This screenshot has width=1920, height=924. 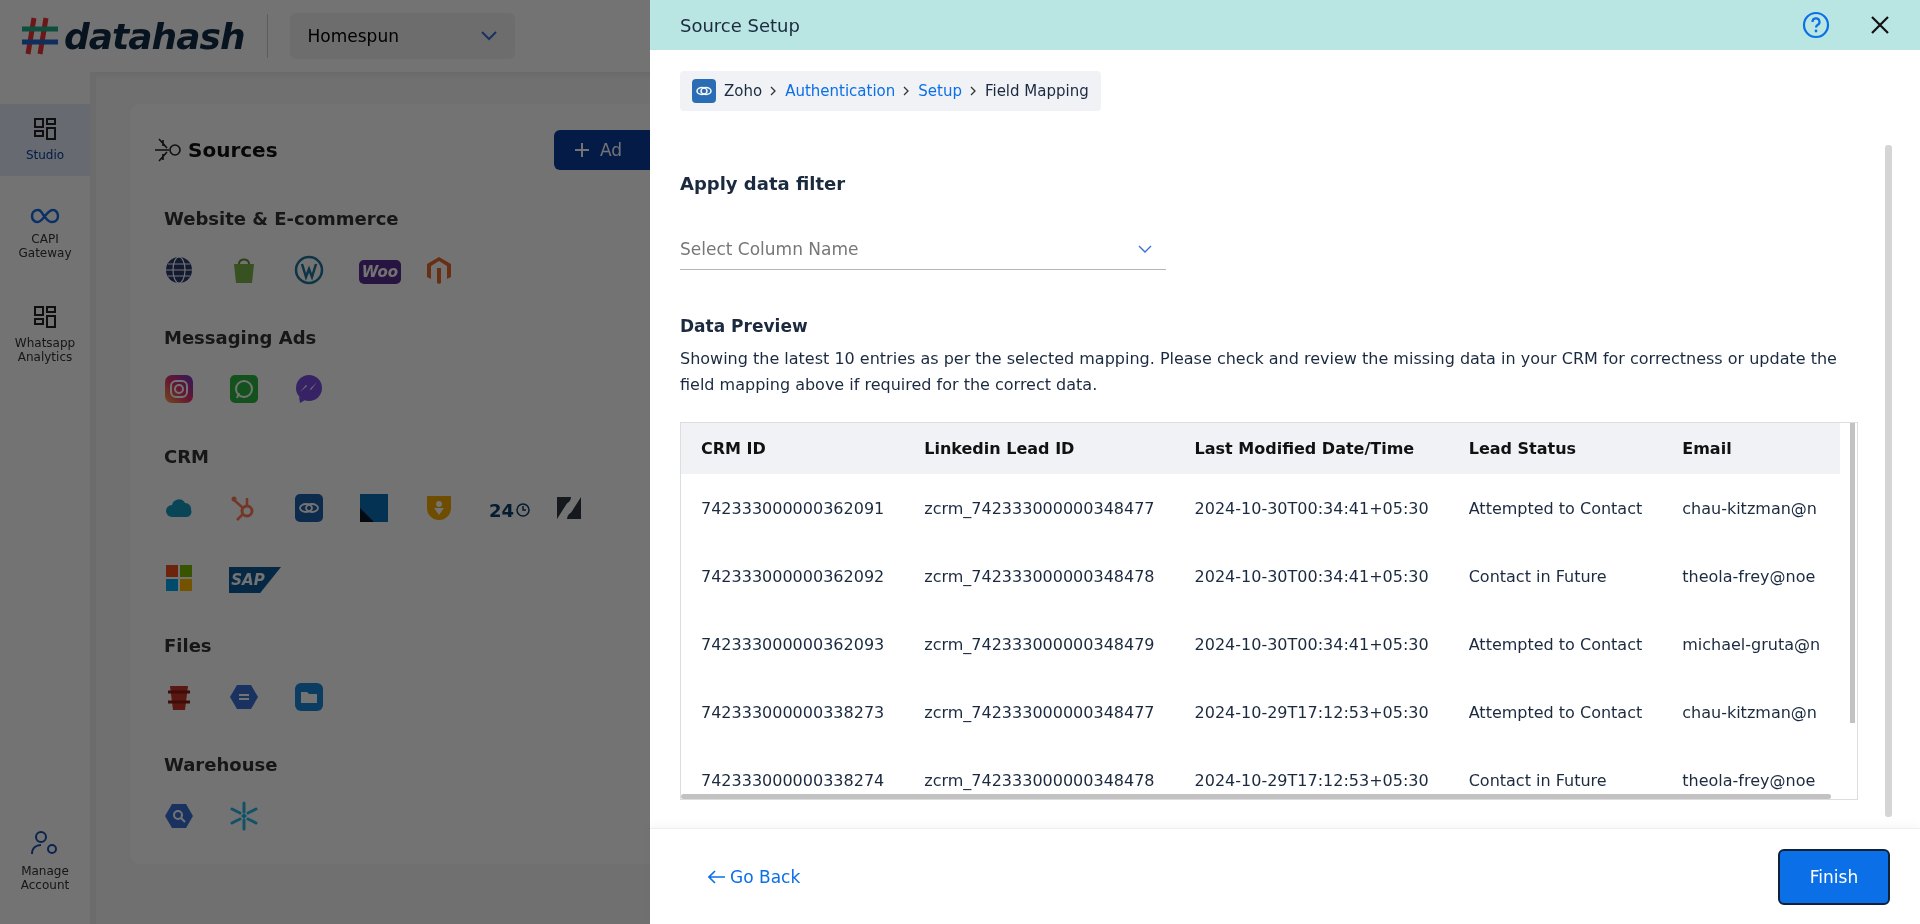 I want to click on sidebar-item: Studio, so click(x=45, y=140).